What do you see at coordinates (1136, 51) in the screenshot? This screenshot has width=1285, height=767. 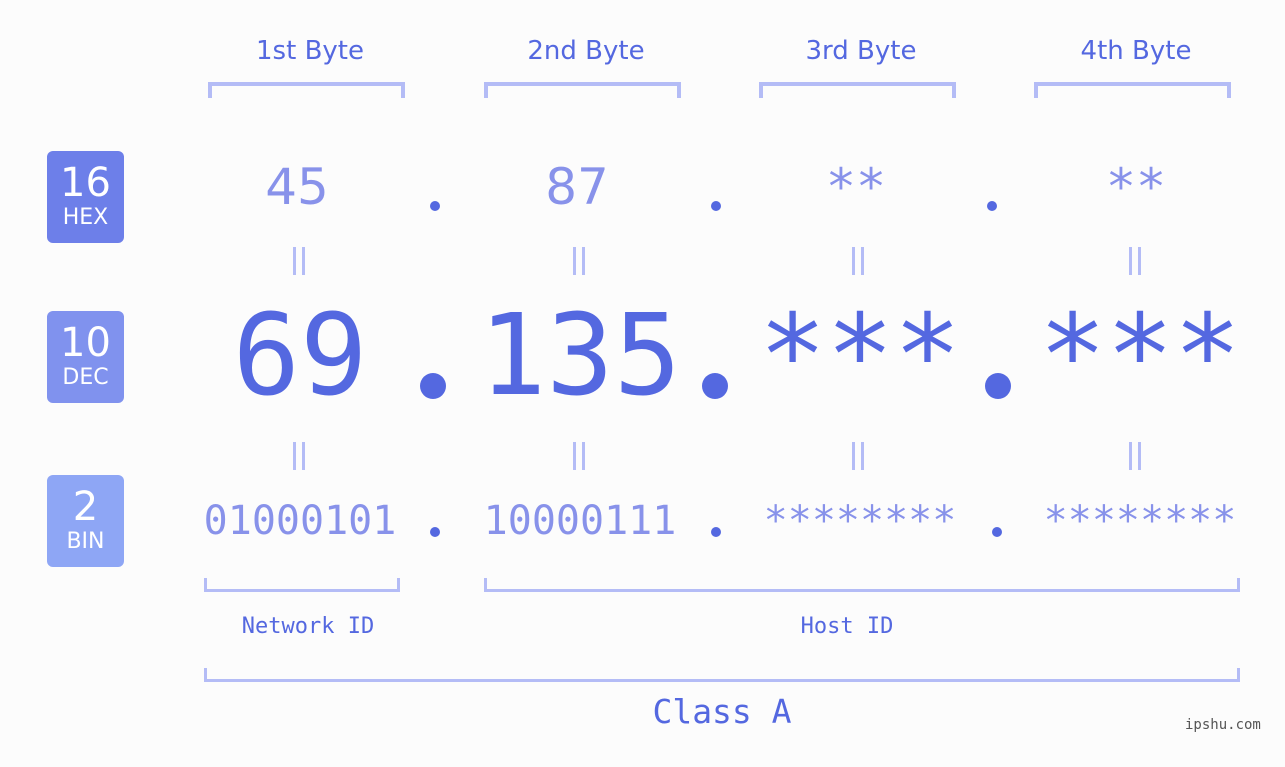 I see `byte-4-label: 4th Byte` at bounding box center [1136, 51].